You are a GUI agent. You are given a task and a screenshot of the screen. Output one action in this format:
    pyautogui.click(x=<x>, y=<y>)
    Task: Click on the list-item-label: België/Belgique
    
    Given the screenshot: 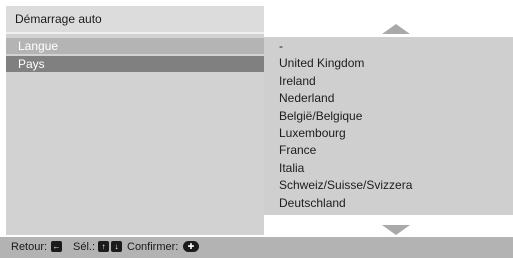 What is the action you would take?
    pyautogui.click(x=321, y=115)
    